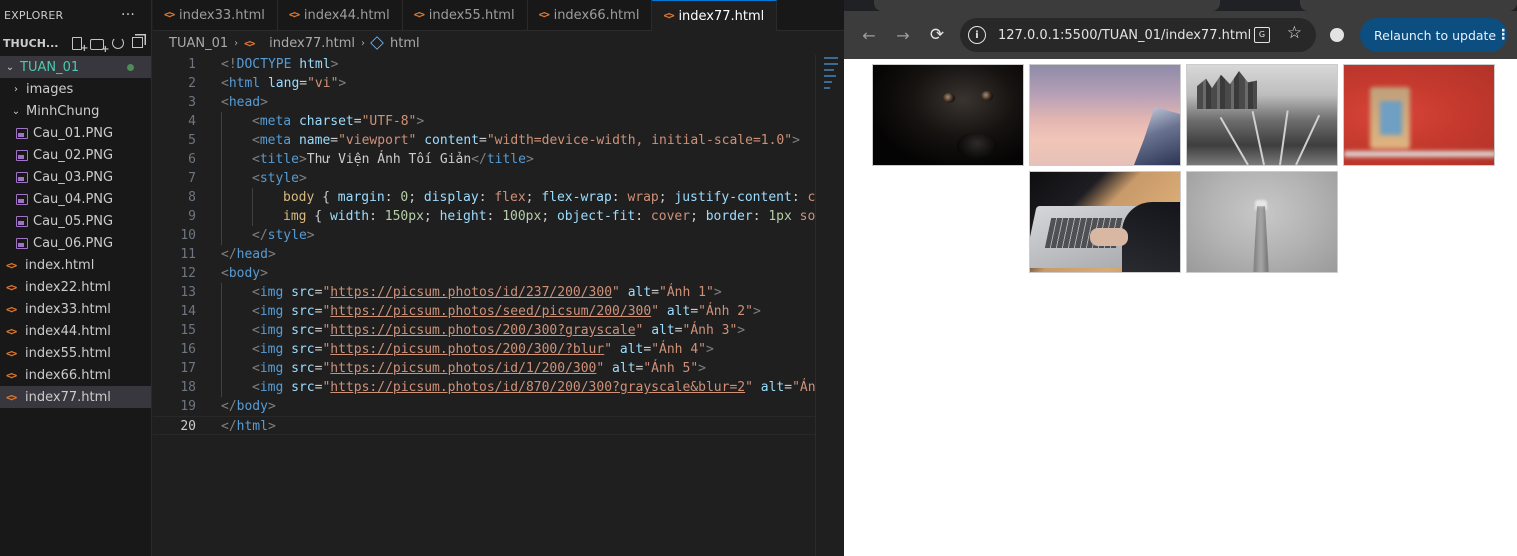 The width and height of the screenshot is (1517, 556). What do you see at coordinates (715, 15) in the screenshot?
I see `tab-index77: <> index77.html` at bounding box center [715, 15].